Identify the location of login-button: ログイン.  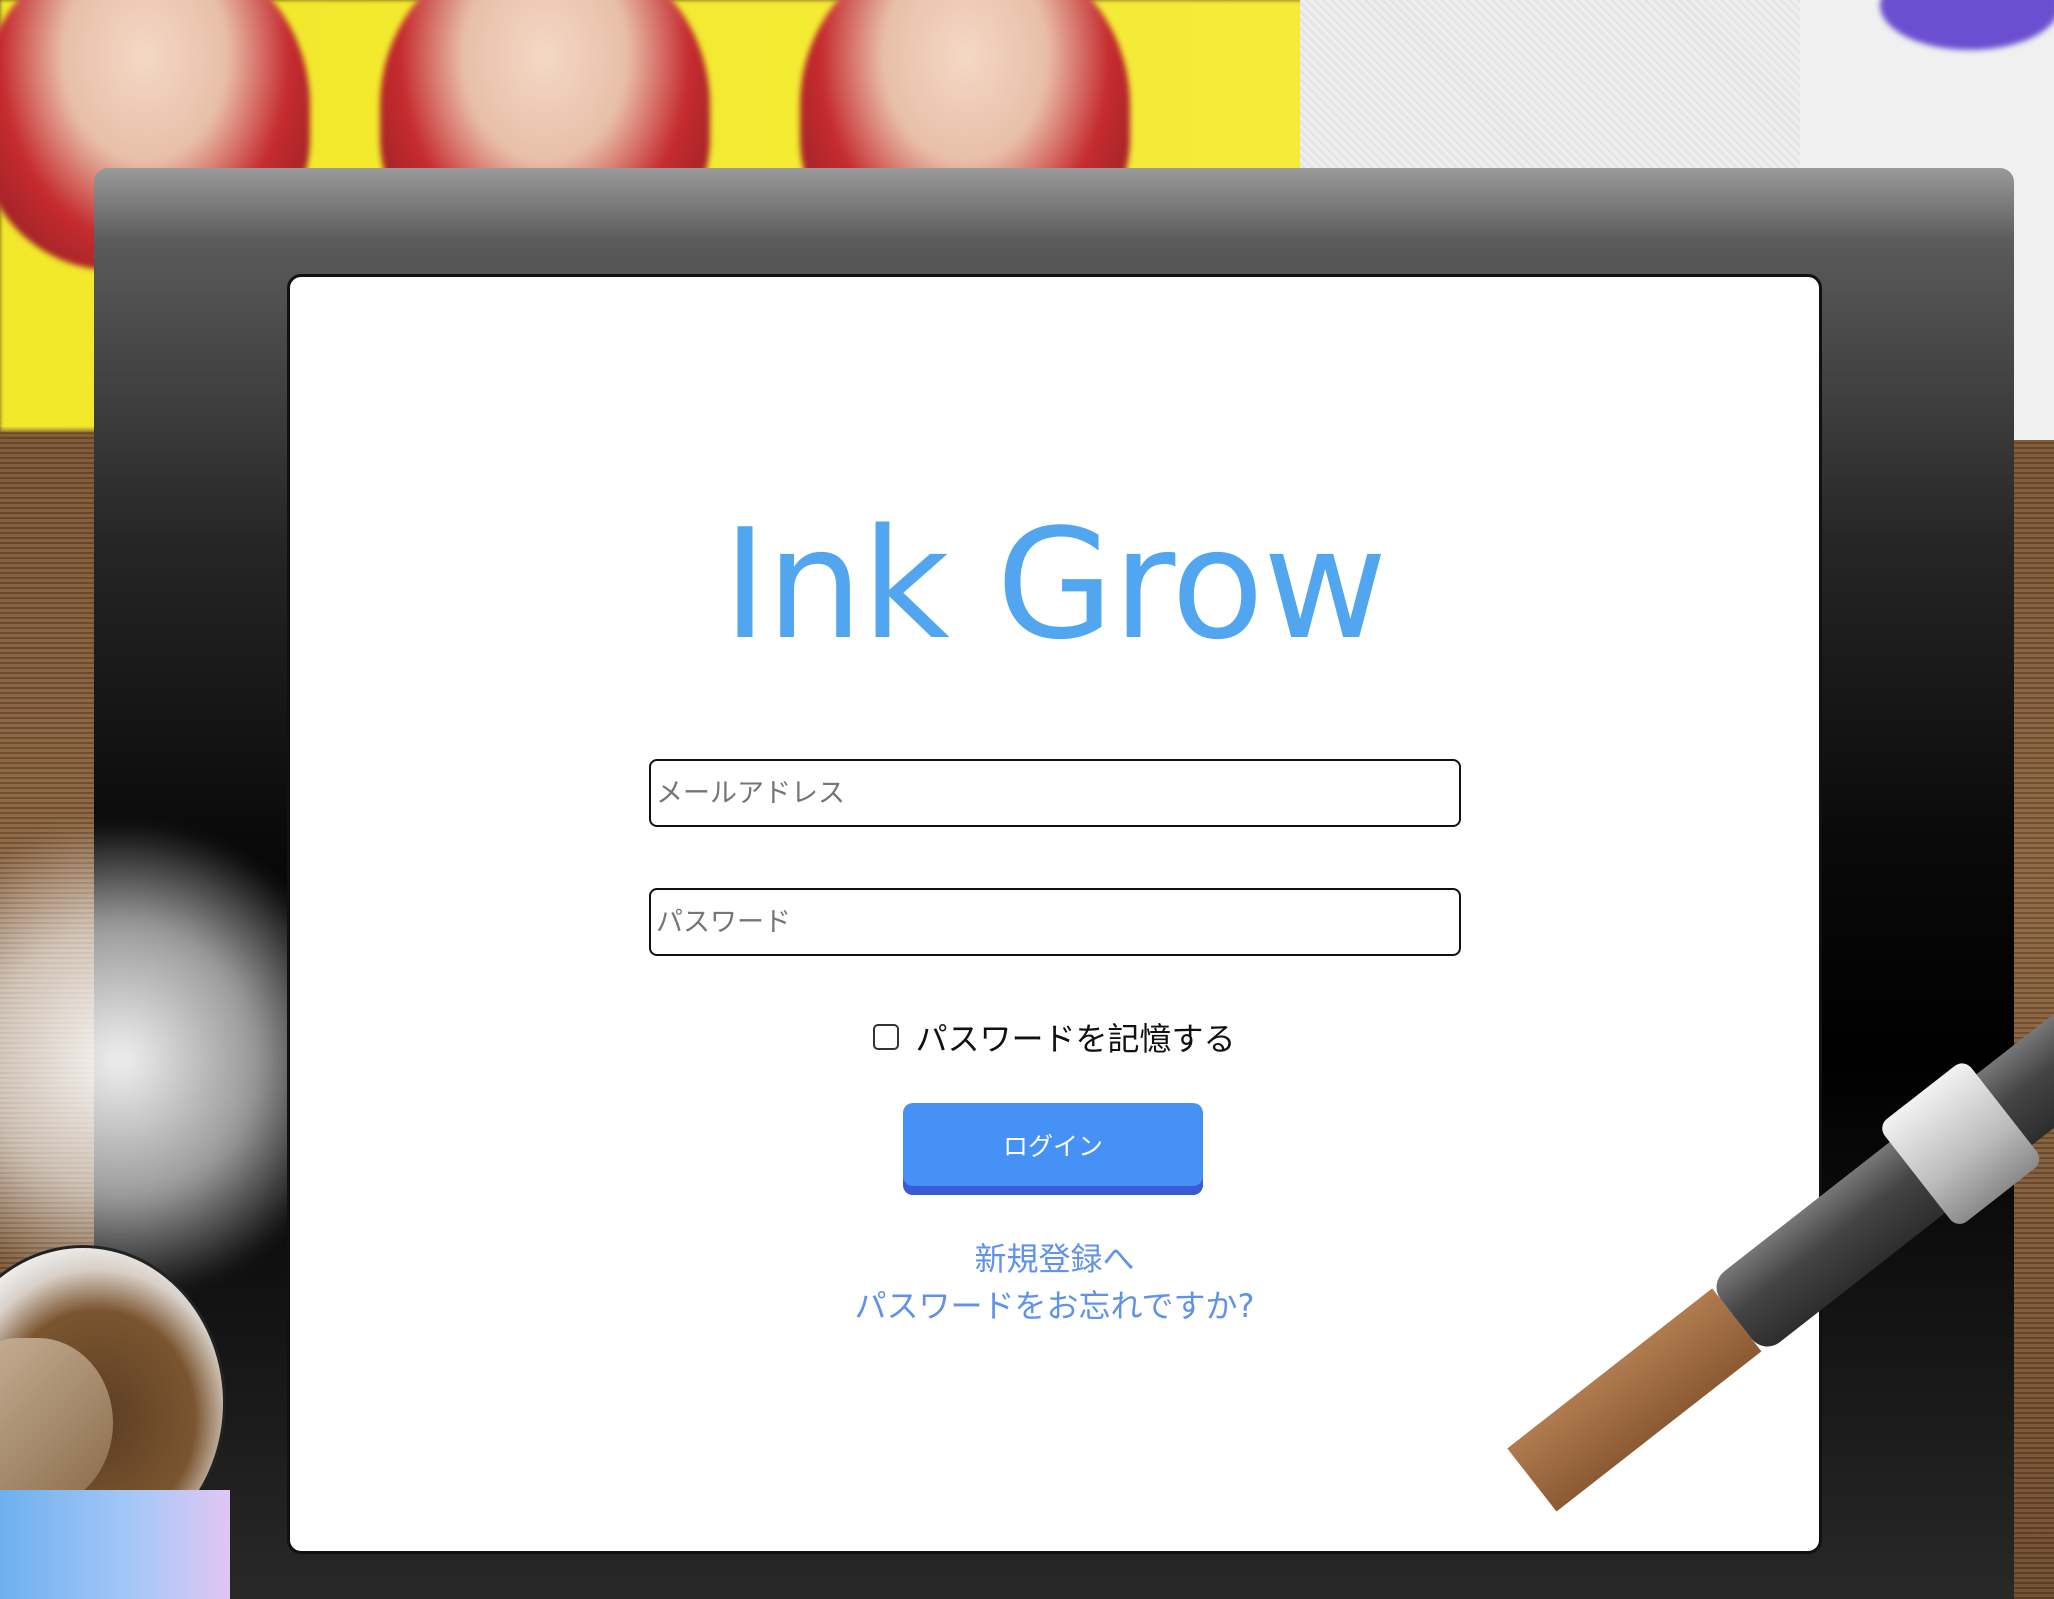
(1053, 1149).